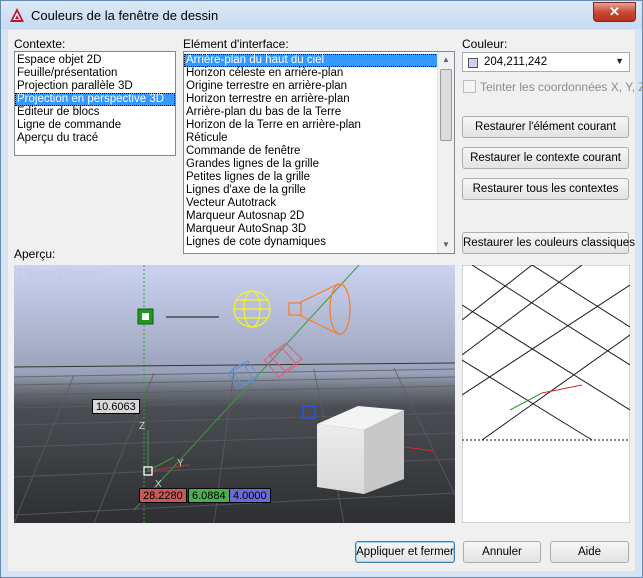 This screenshot has width=643, height=578. Describe the element at coordinates (40, 44) in the screenshot. I see `context-label: Contexte:` at that location.